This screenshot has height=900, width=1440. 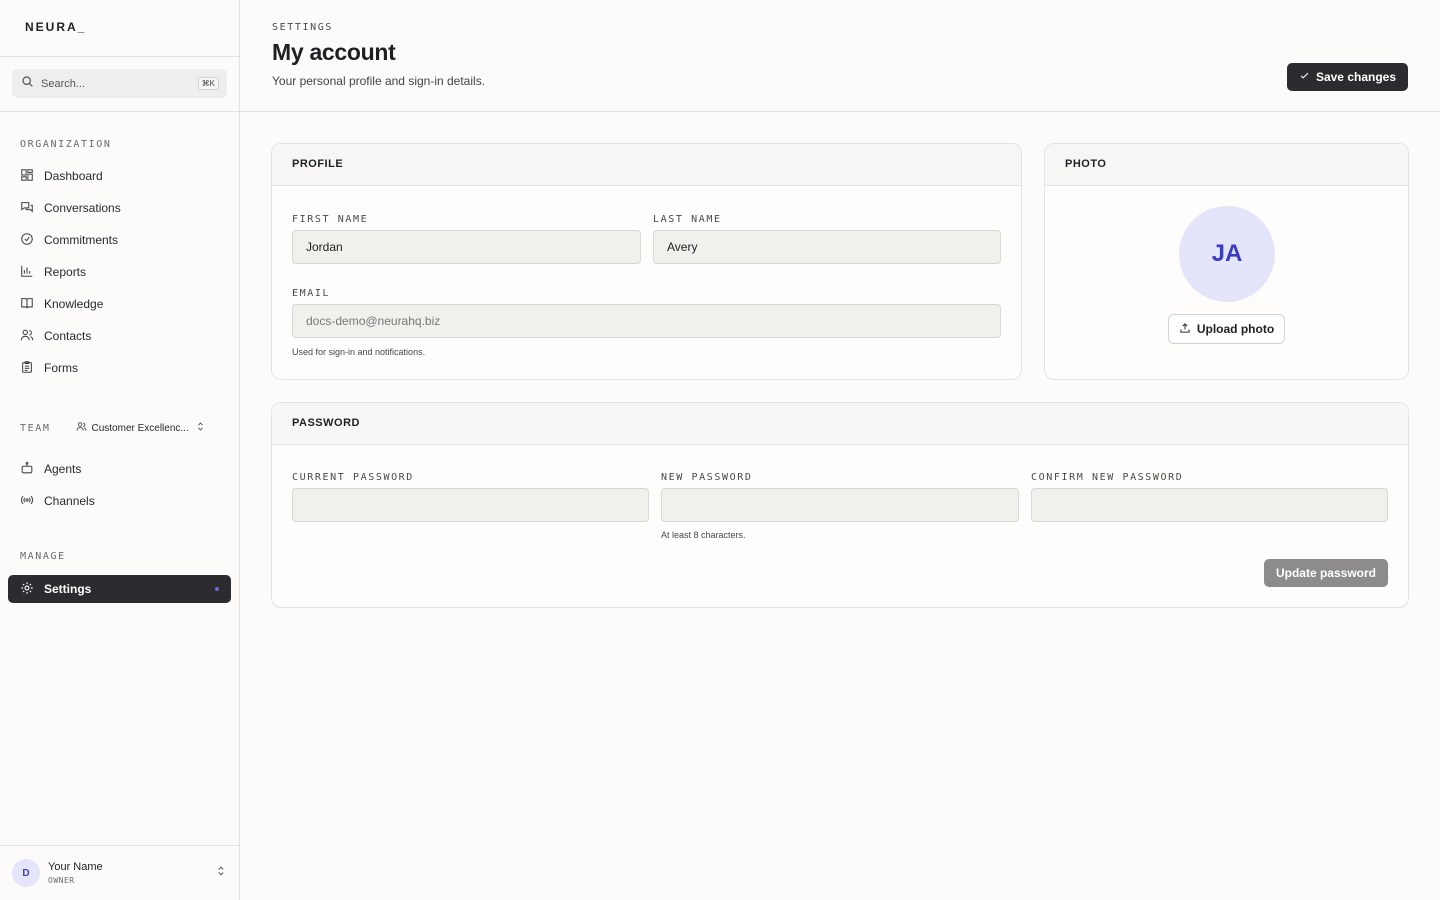 I want to click on first-name-field: Jordan, so click(x=466, y=247).